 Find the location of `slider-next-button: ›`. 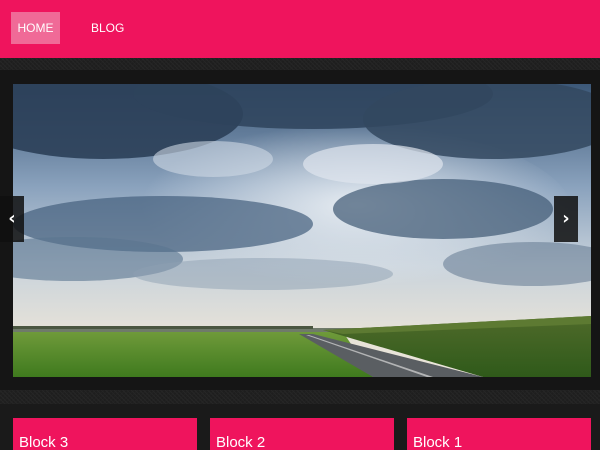

slider-next-button: › is located at coordinates (566, 219).